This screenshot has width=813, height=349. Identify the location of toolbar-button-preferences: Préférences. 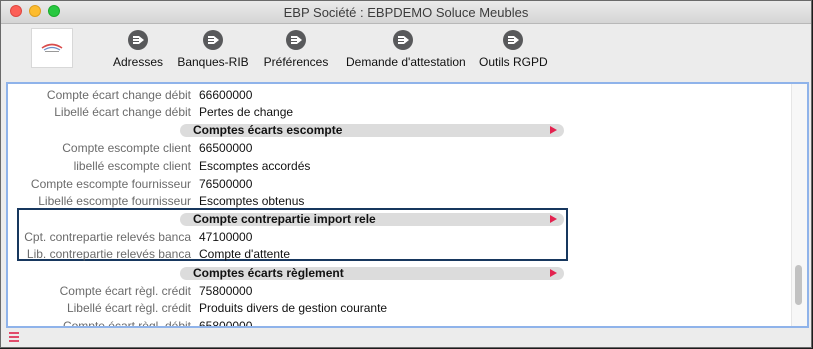
(296, 49).